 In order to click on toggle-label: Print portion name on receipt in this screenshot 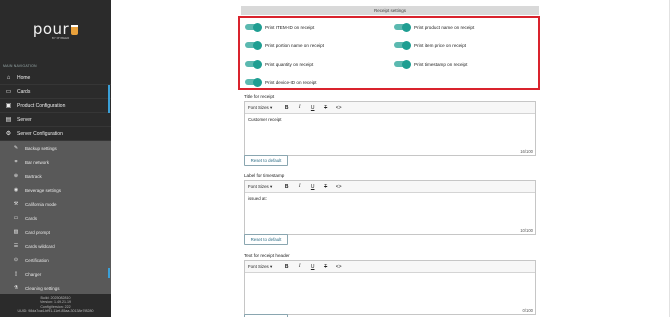, I will do `click(294, 45)`.